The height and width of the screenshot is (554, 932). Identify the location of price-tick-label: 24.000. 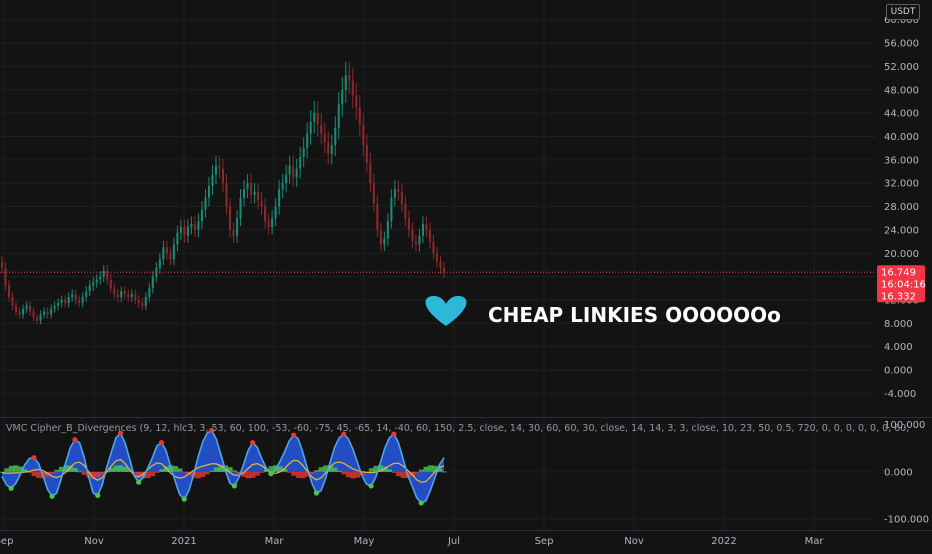
(901, 230).